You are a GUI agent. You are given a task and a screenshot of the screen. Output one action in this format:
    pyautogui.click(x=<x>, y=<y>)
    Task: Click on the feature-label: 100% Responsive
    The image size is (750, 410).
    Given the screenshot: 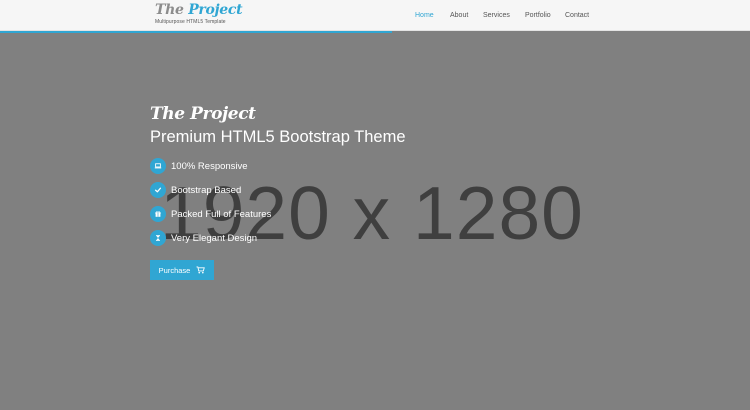 What is the action you would take?
    pyautogui.click(x=209, y=166)
    